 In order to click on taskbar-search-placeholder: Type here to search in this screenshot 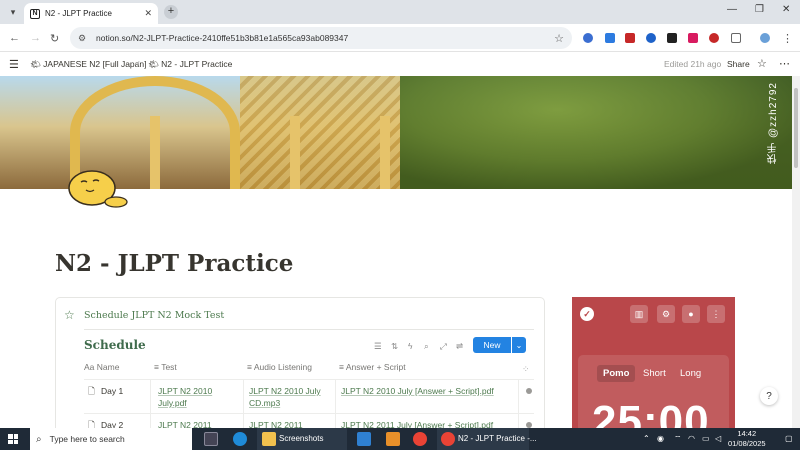, I will do `click(87, 439)`.